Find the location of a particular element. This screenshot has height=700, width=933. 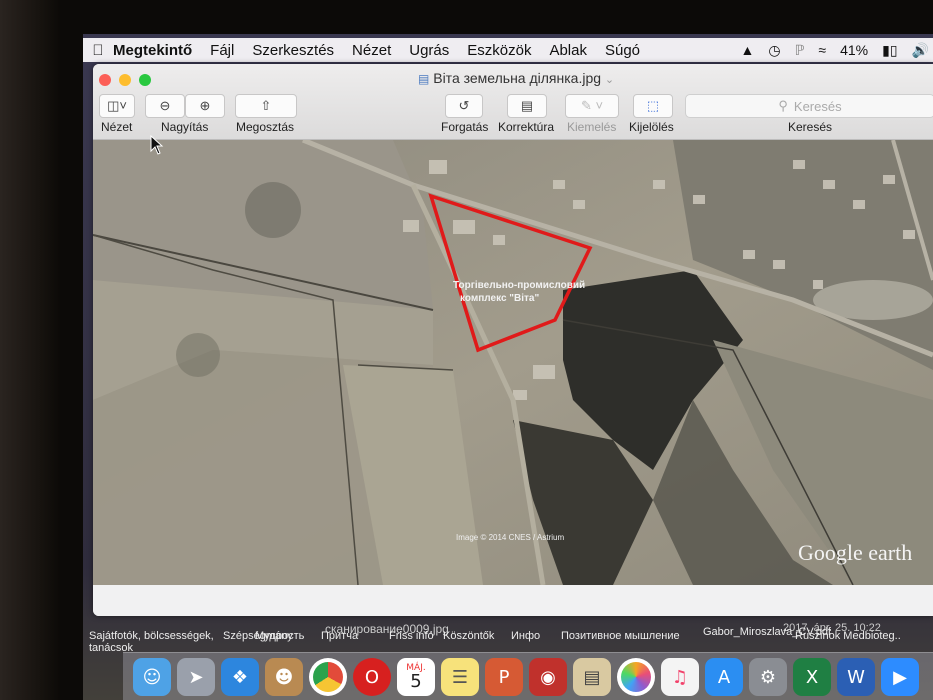

menu-edit: Szerkesztés is located at coordinates (293, 50).